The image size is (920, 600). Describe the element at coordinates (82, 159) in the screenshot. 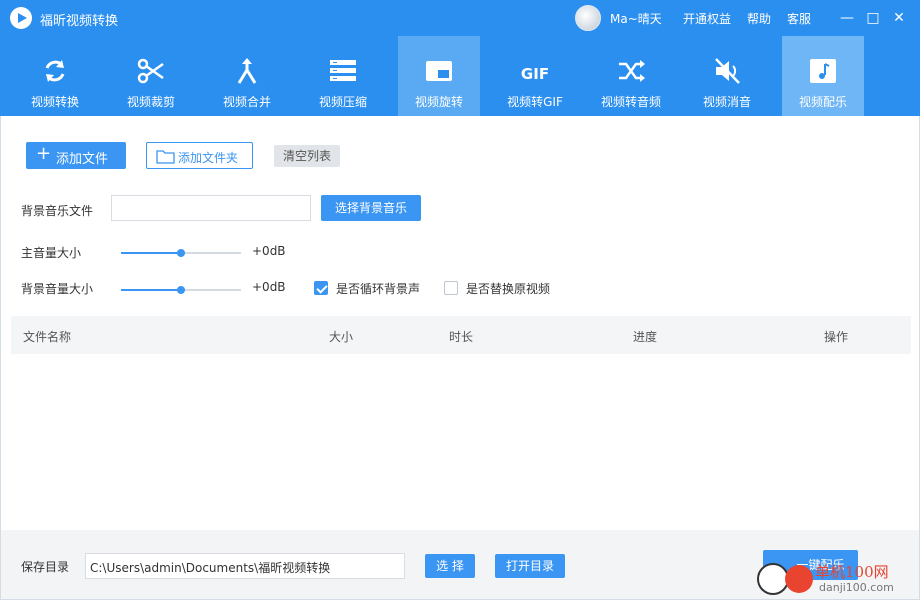

I see `add-file-label: 添加文件` at that location.